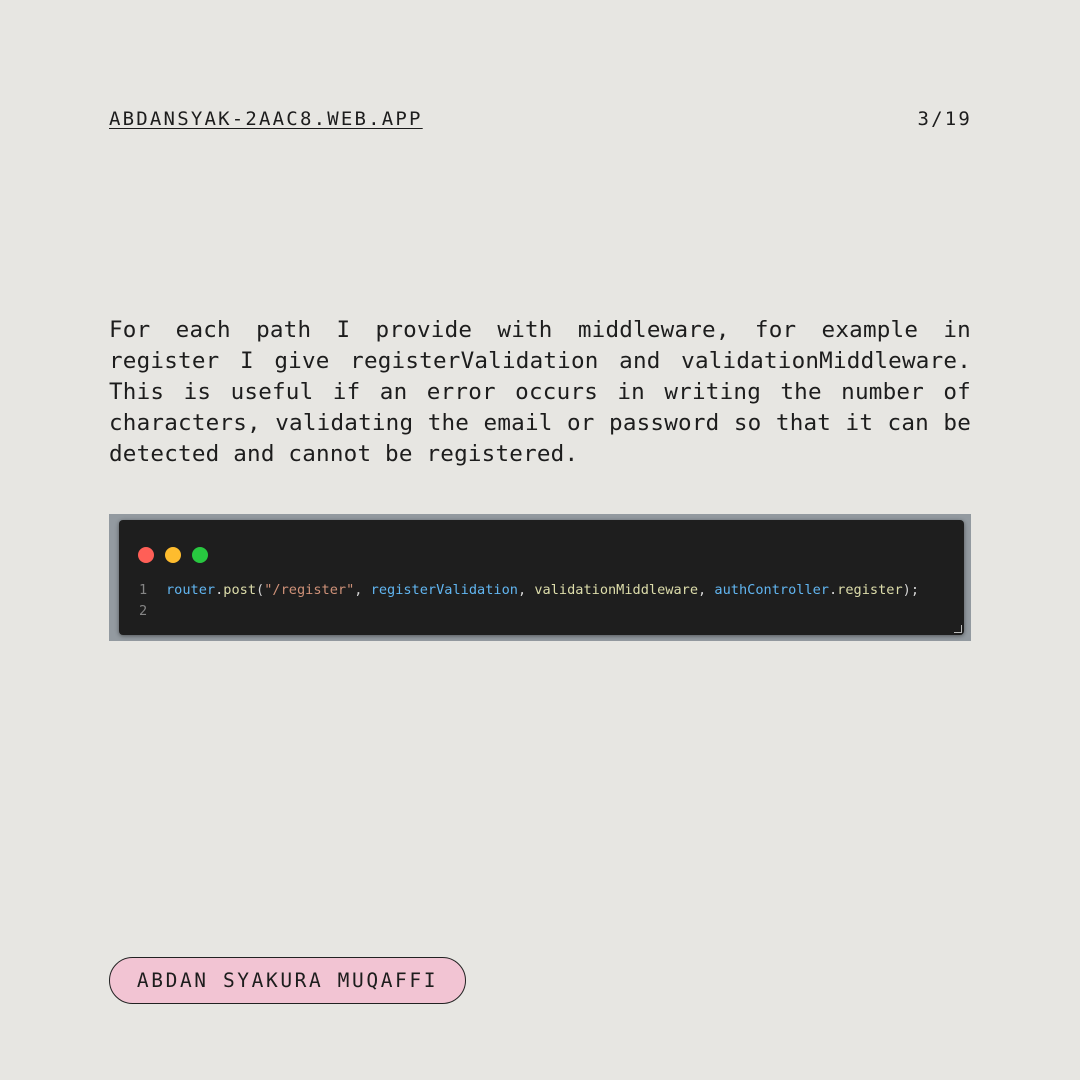 The image size is (1080, 1080). Describe the element at coordinates (200, 555) in the screenshot. I see `window-maximize-dot-icon` at that location.